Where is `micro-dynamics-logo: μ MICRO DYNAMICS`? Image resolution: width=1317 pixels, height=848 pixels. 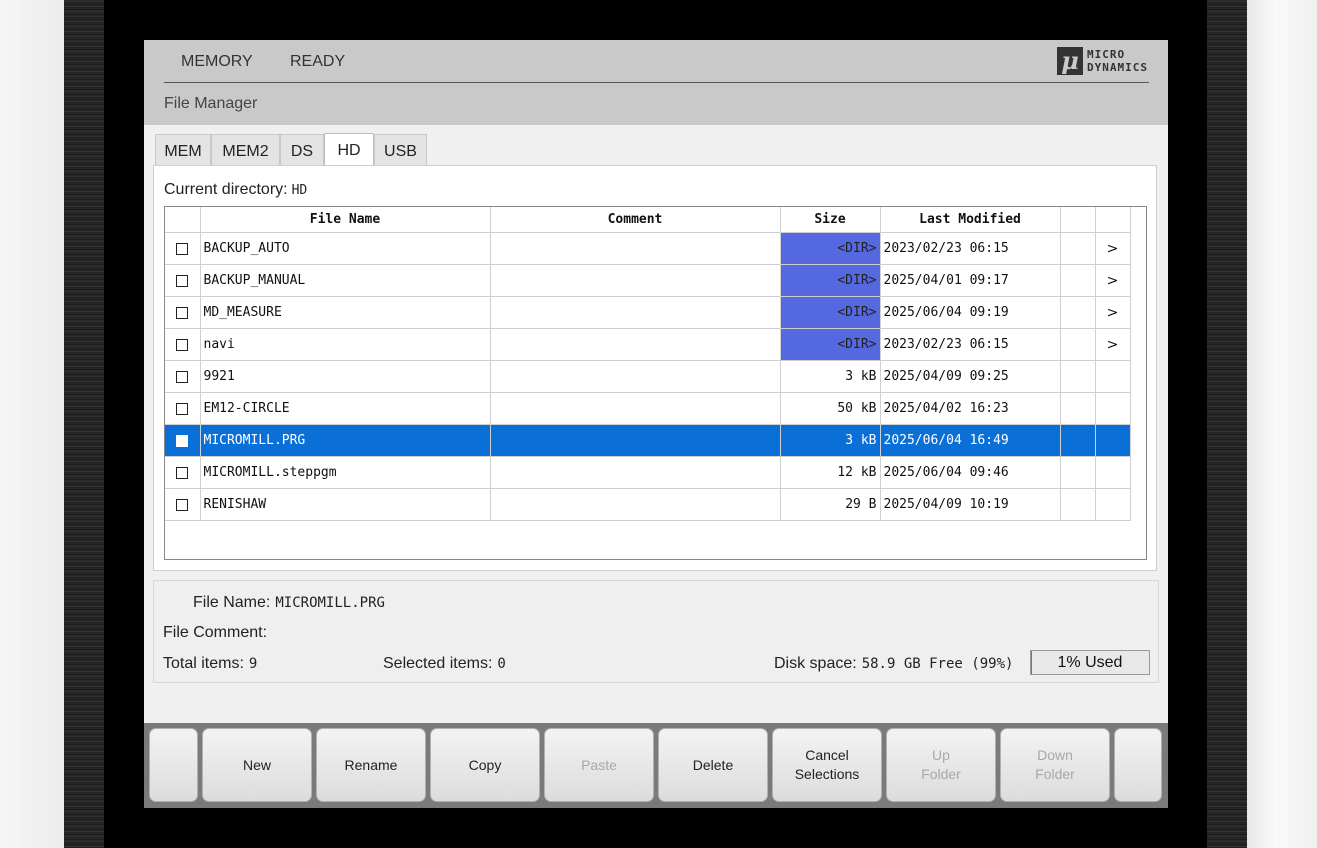
micro-dynamics-logo: μ MICRO DYNAMICS is located at coordinates (1103, 62).